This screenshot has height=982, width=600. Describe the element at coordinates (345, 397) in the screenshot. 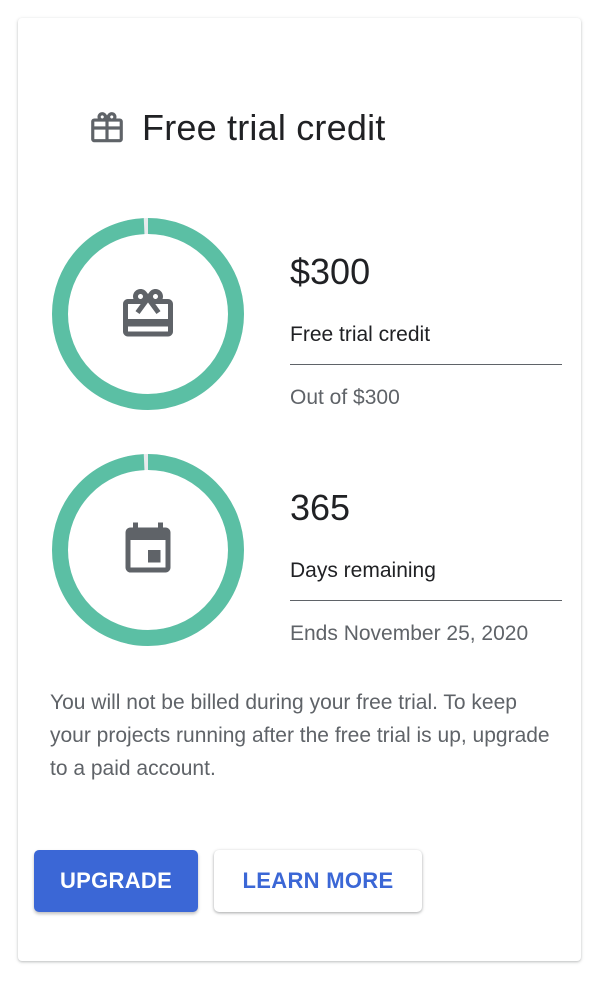

I see `credit-total: Out of $300` at that location.